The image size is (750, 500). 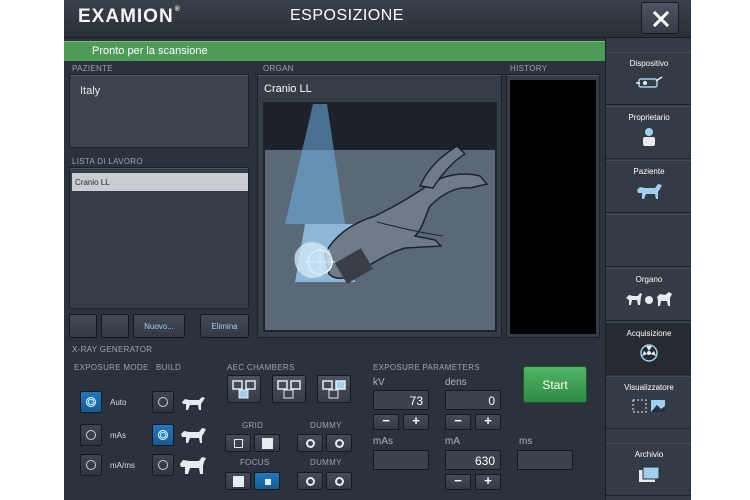 What do you see at coordinates (255, 462) in the screenshot?
I see `focus-label: FOCUS` at bounding box center [255, 462].